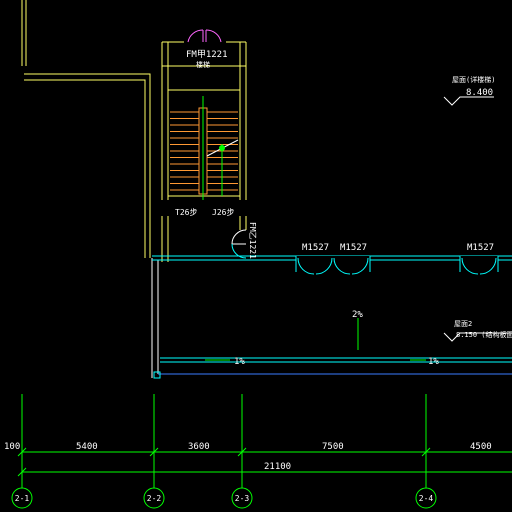  Describe the element at coordinates (481, 447) in the screenshot. I see `dim-4500: 4500` at that location.